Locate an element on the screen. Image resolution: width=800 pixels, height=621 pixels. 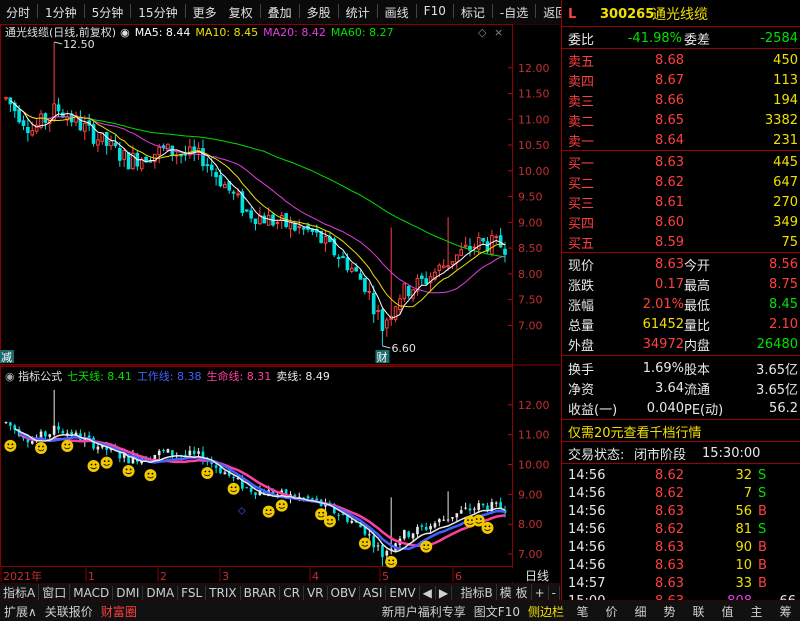
status-item-0: 扩展∧ is located at coordinates (20, 611).